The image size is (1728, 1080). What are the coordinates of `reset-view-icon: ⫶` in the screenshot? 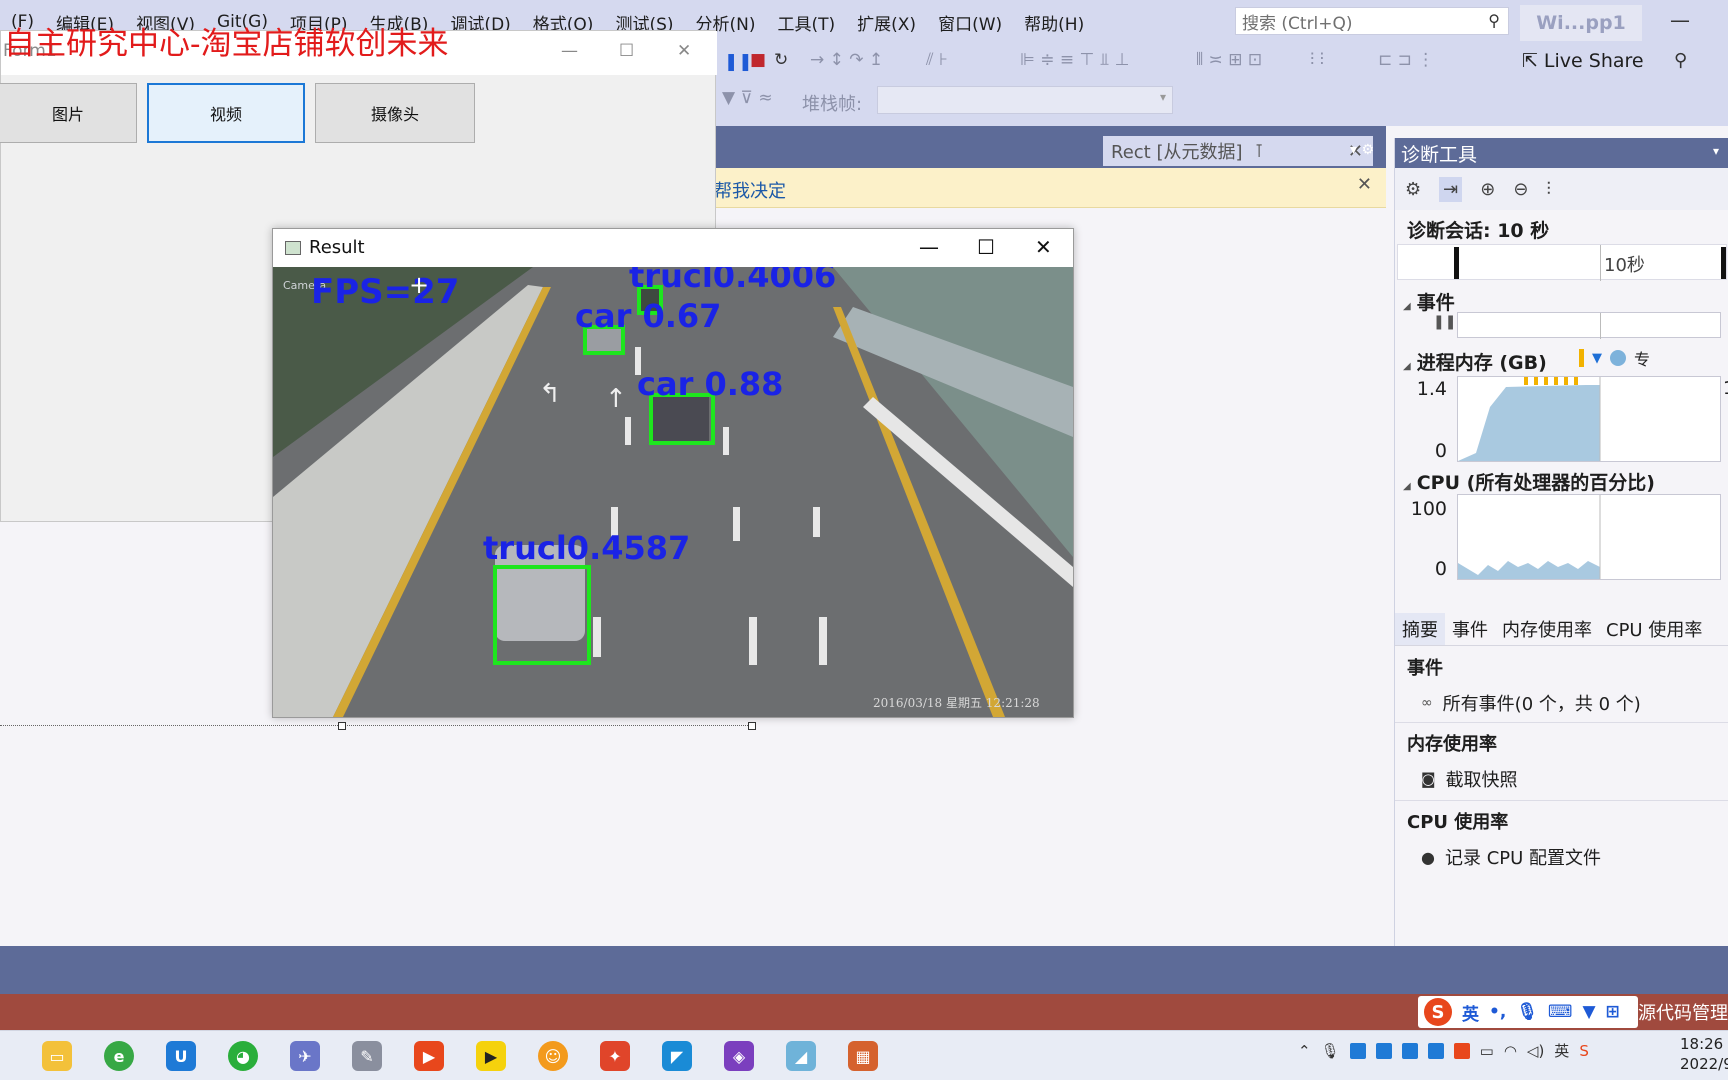 It's located at (1548, 189).